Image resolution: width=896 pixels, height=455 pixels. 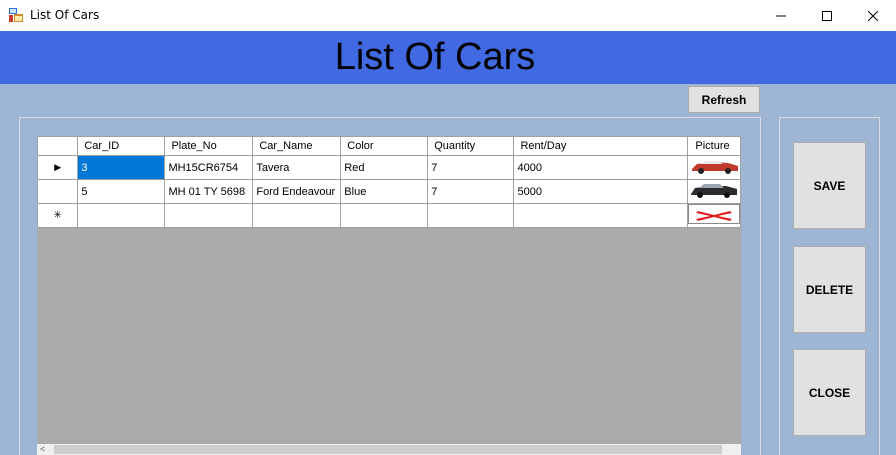 What do you see at coordinates (209, 146) in the screenshot?
I see `column-header-plate-no: Plate_No` at bounding box center [209, 146].